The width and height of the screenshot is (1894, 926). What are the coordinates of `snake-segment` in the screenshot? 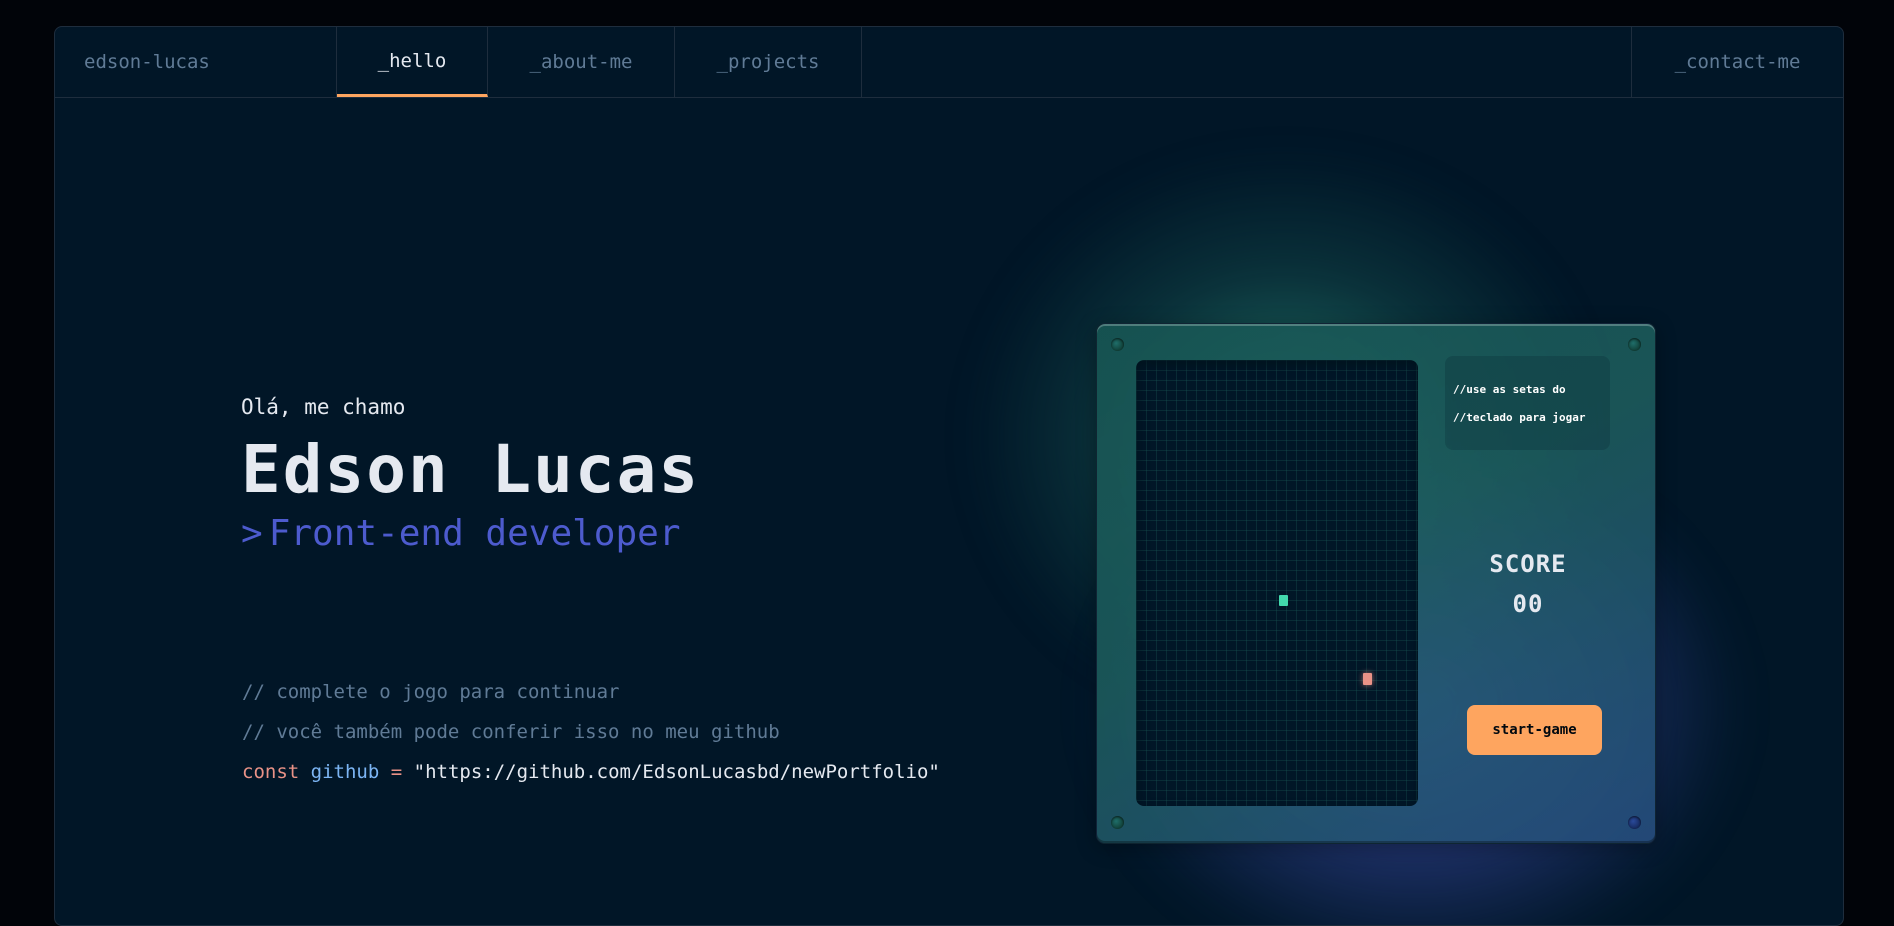 It's located at (1283, 600).